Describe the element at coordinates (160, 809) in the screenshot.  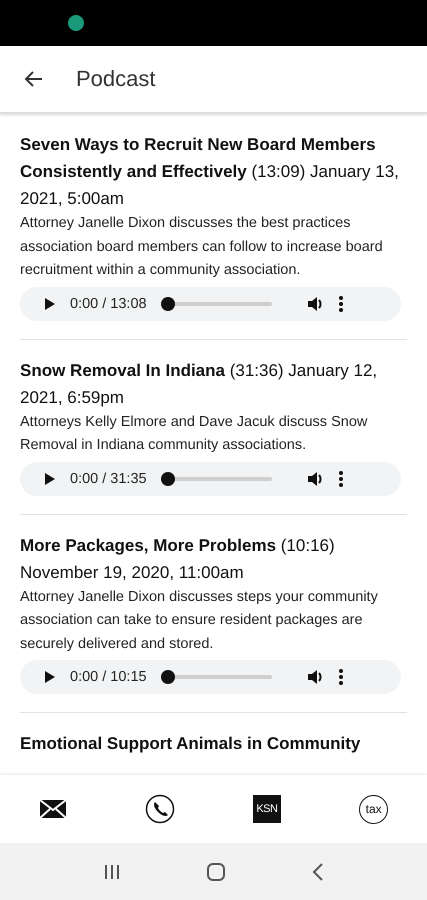
I see `phone-icon` at that location.